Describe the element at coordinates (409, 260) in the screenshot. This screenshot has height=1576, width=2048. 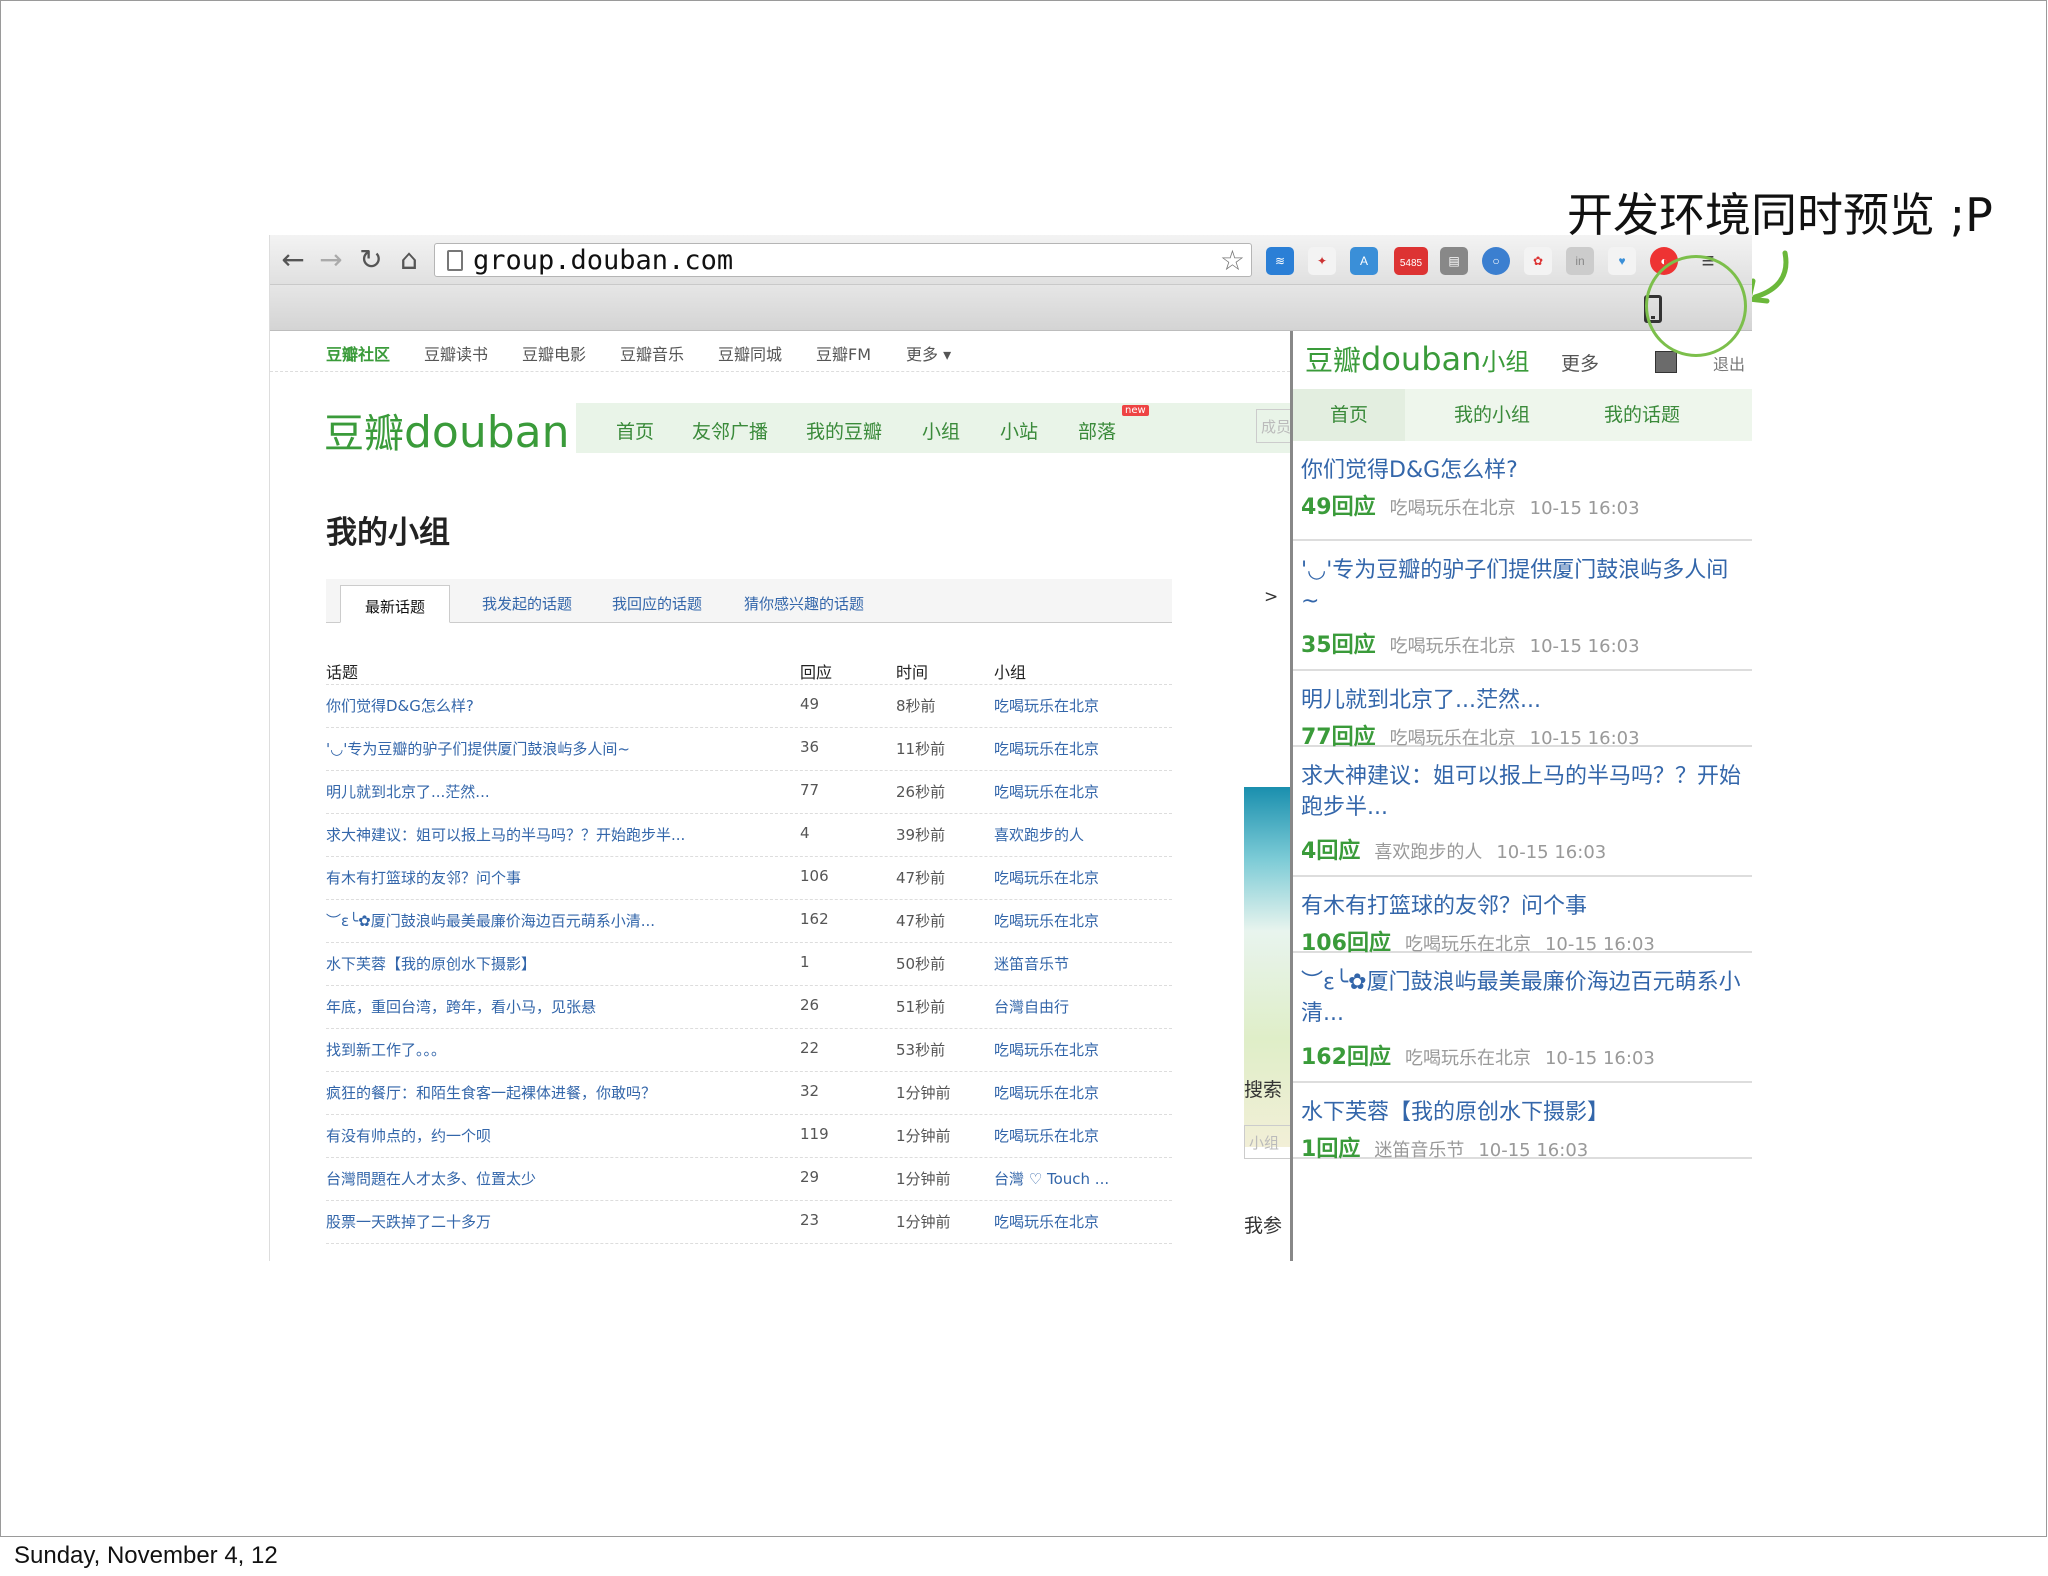
I see `home-icon: ⌂` at that location.